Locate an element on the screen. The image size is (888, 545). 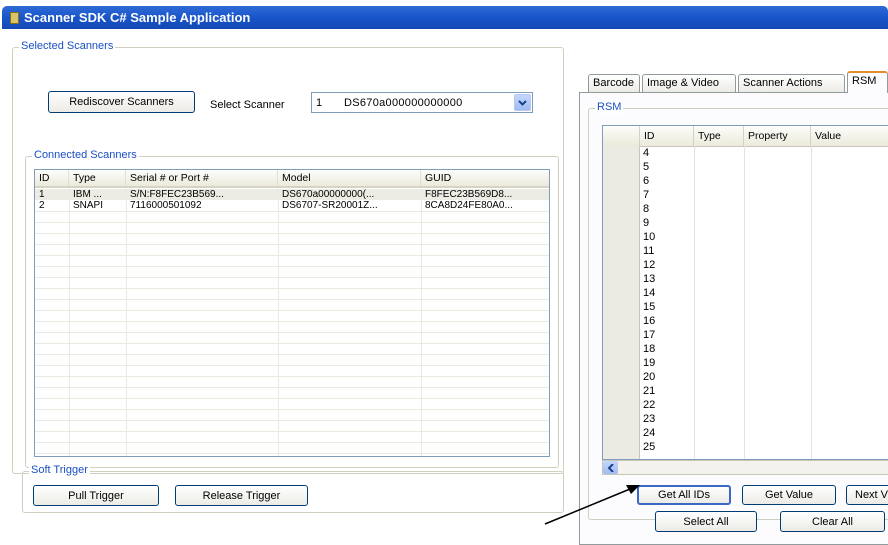
rsm-row-id: 4 is located at coordinates (661, 153).